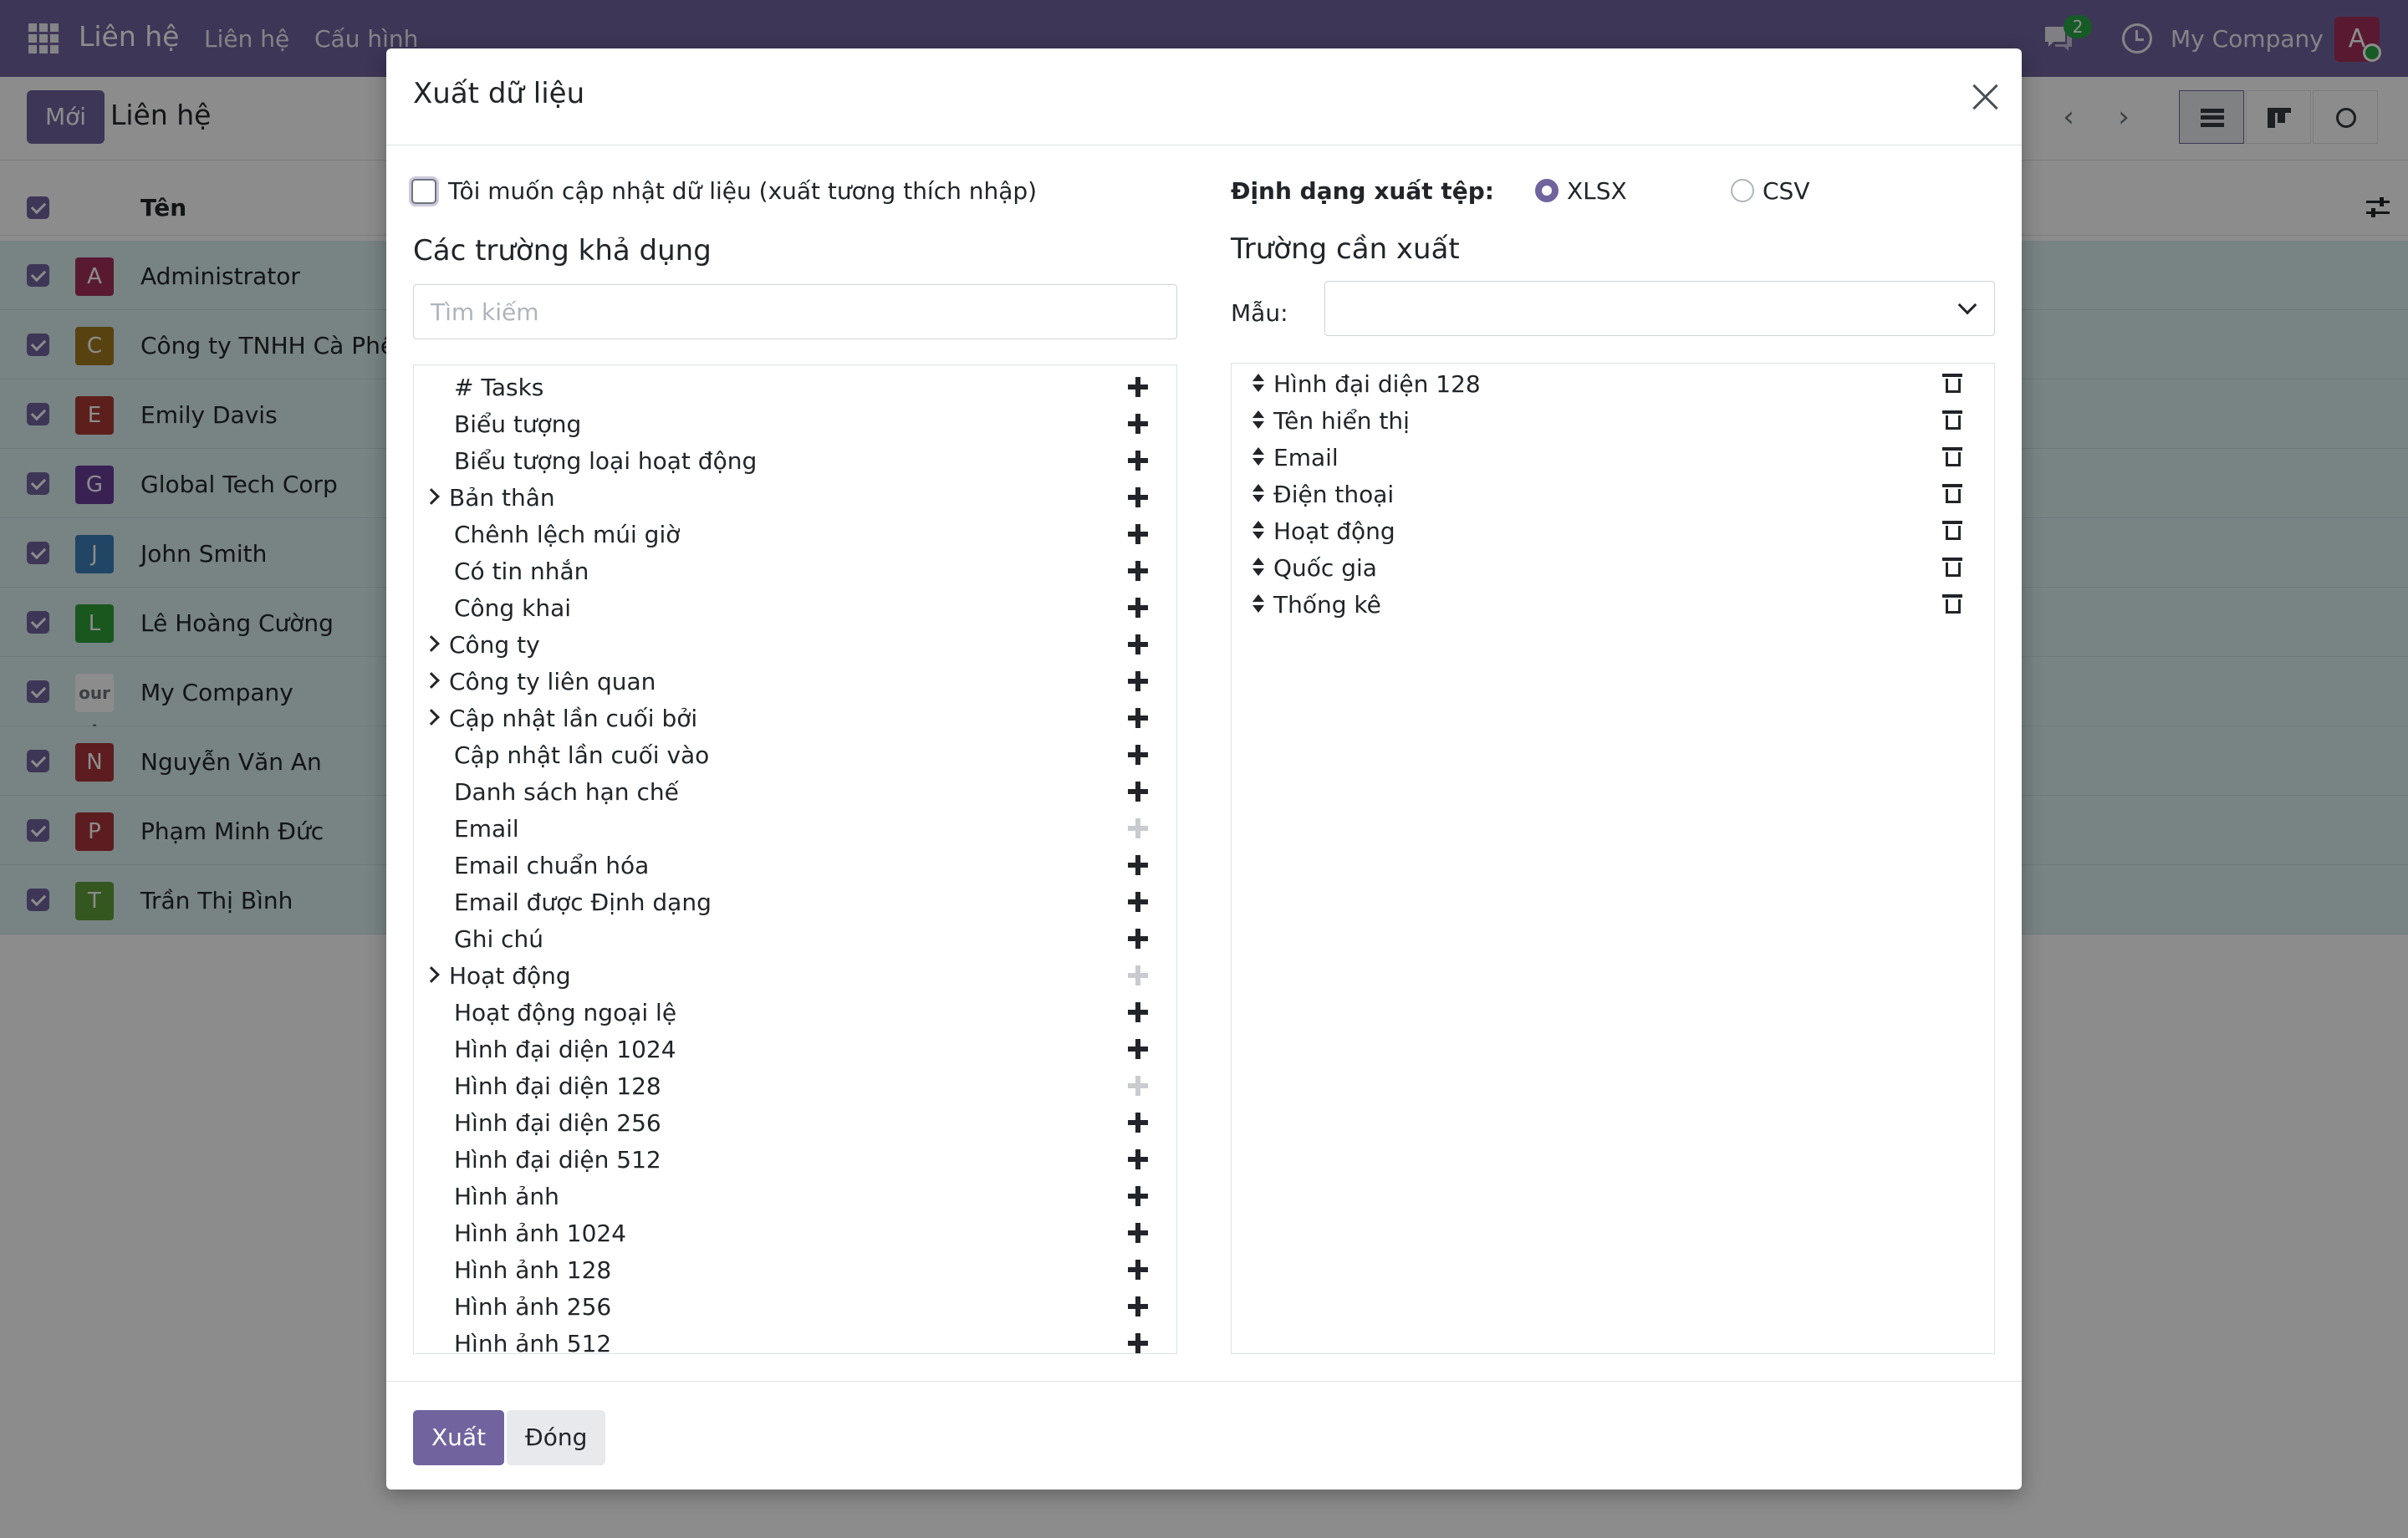 This screenshot has width=2408, height=1538. I want to click on field-label: Cập nhật lần cuối bởi, so click(573, 718).